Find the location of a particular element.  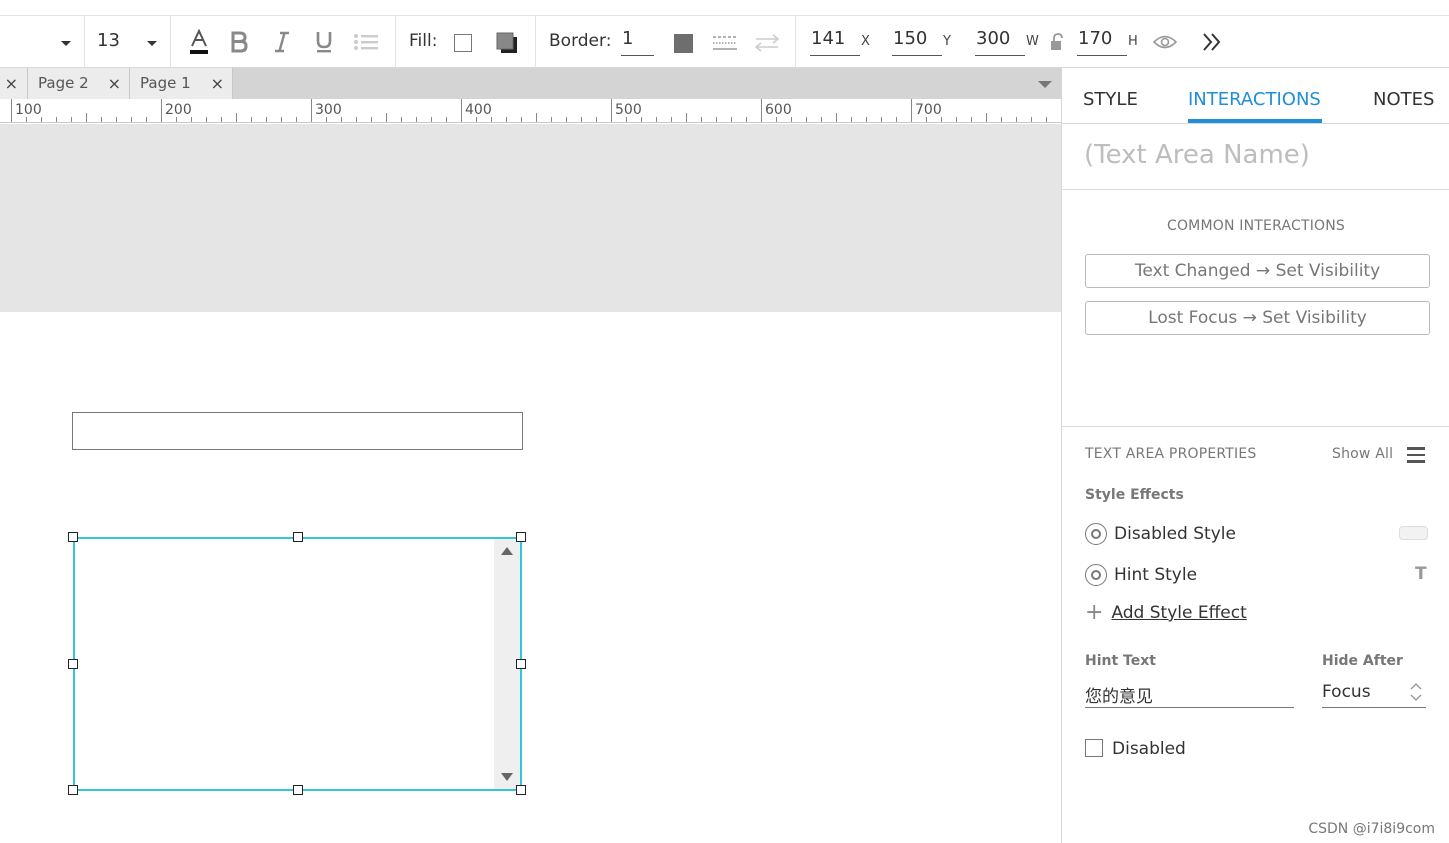

hint-text-label: Hint Text is located at coordinates (1120, 661).